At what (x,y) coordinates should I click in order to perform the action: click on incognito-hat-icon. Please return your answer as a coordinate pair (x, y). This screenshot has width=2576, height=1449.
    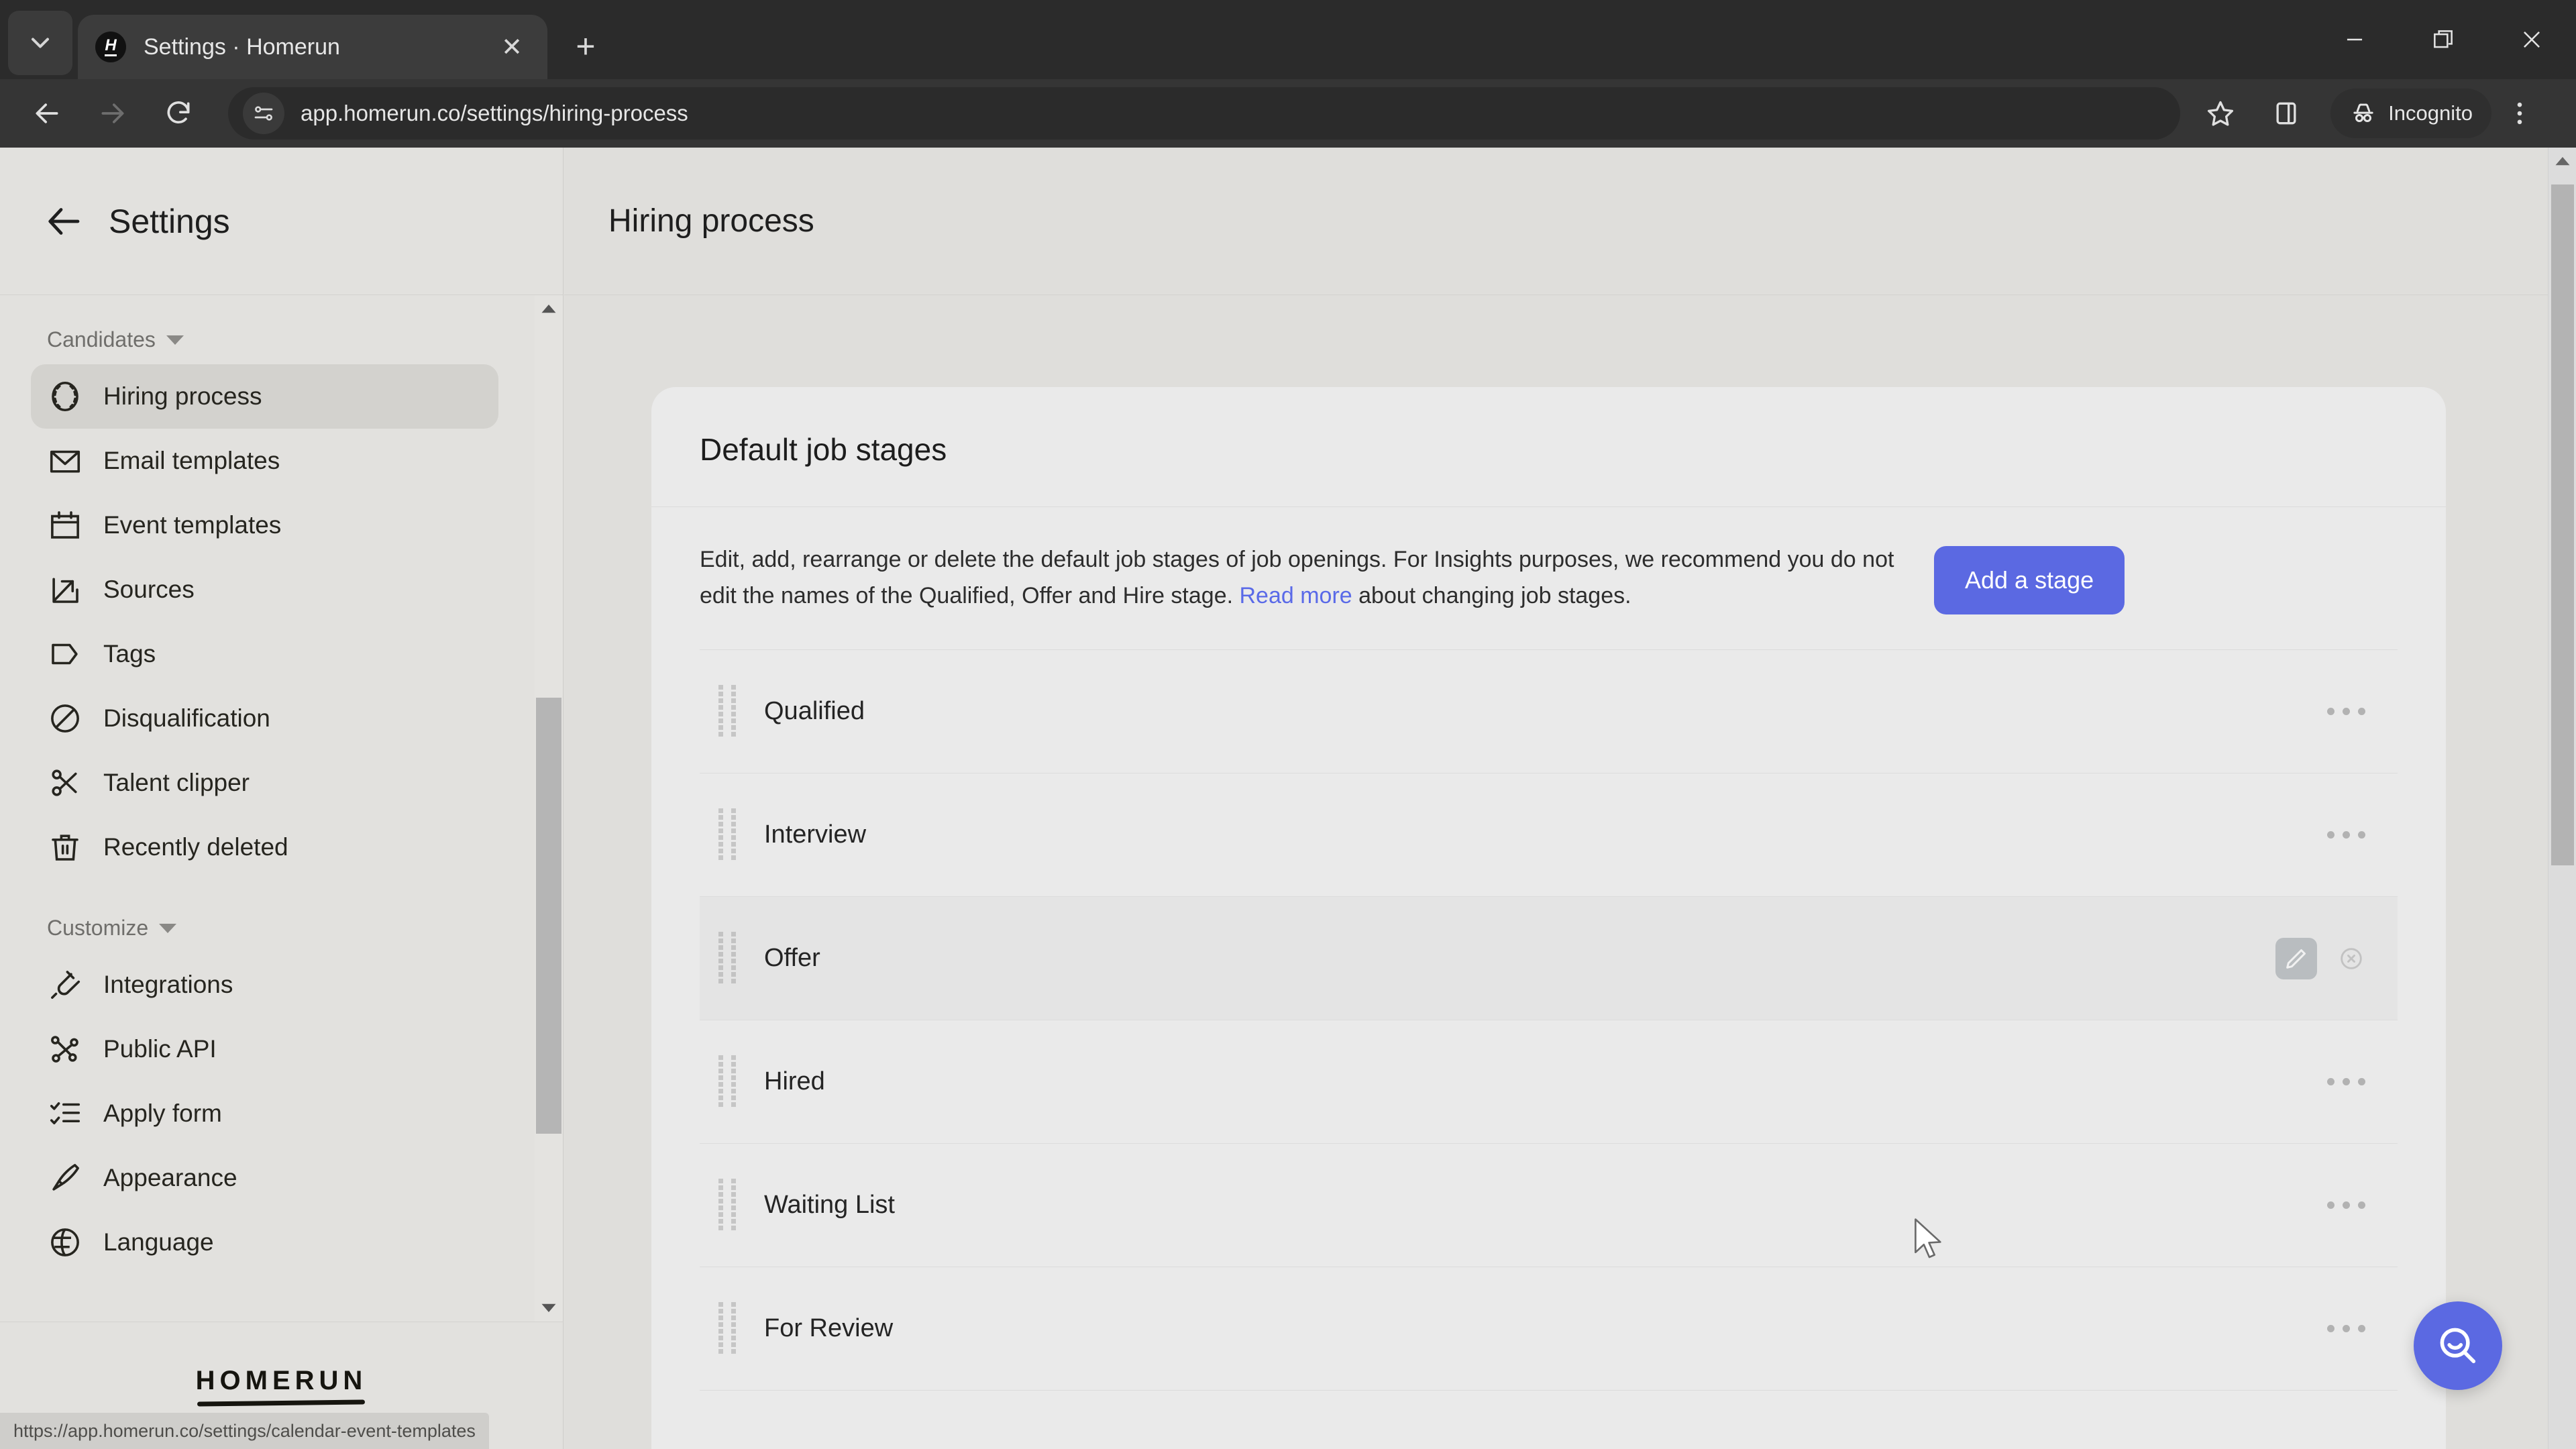
    Looking at the image, I should click on (2363, 113).